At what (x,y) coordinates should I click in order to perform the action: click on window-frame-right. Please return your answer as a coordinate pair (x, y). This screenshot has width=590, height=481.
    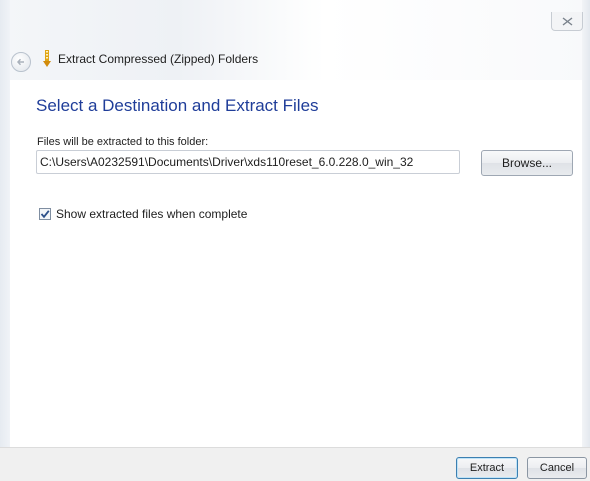
    Looking at the image, I should click on (586, 240).